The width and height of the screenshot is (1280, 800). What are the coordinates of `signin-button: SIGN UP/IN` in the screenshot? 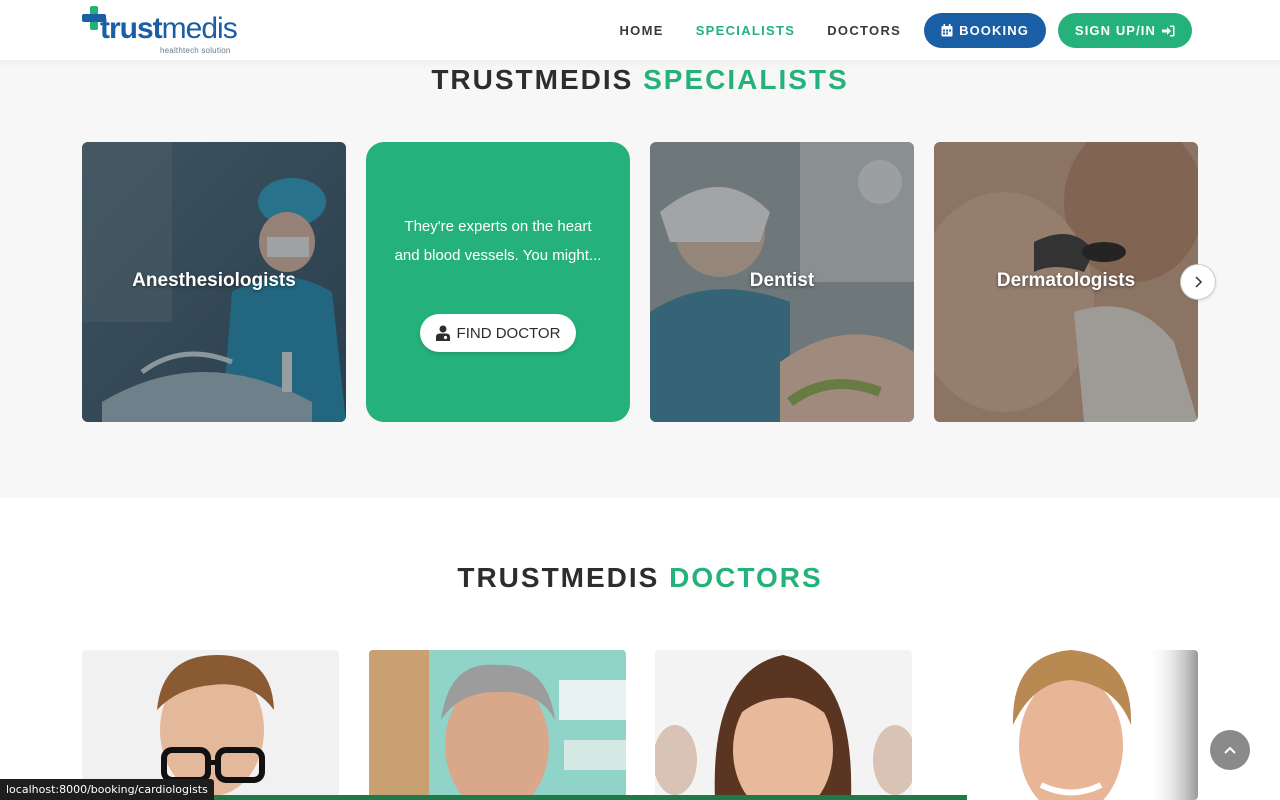 It's located at (1124, 30).